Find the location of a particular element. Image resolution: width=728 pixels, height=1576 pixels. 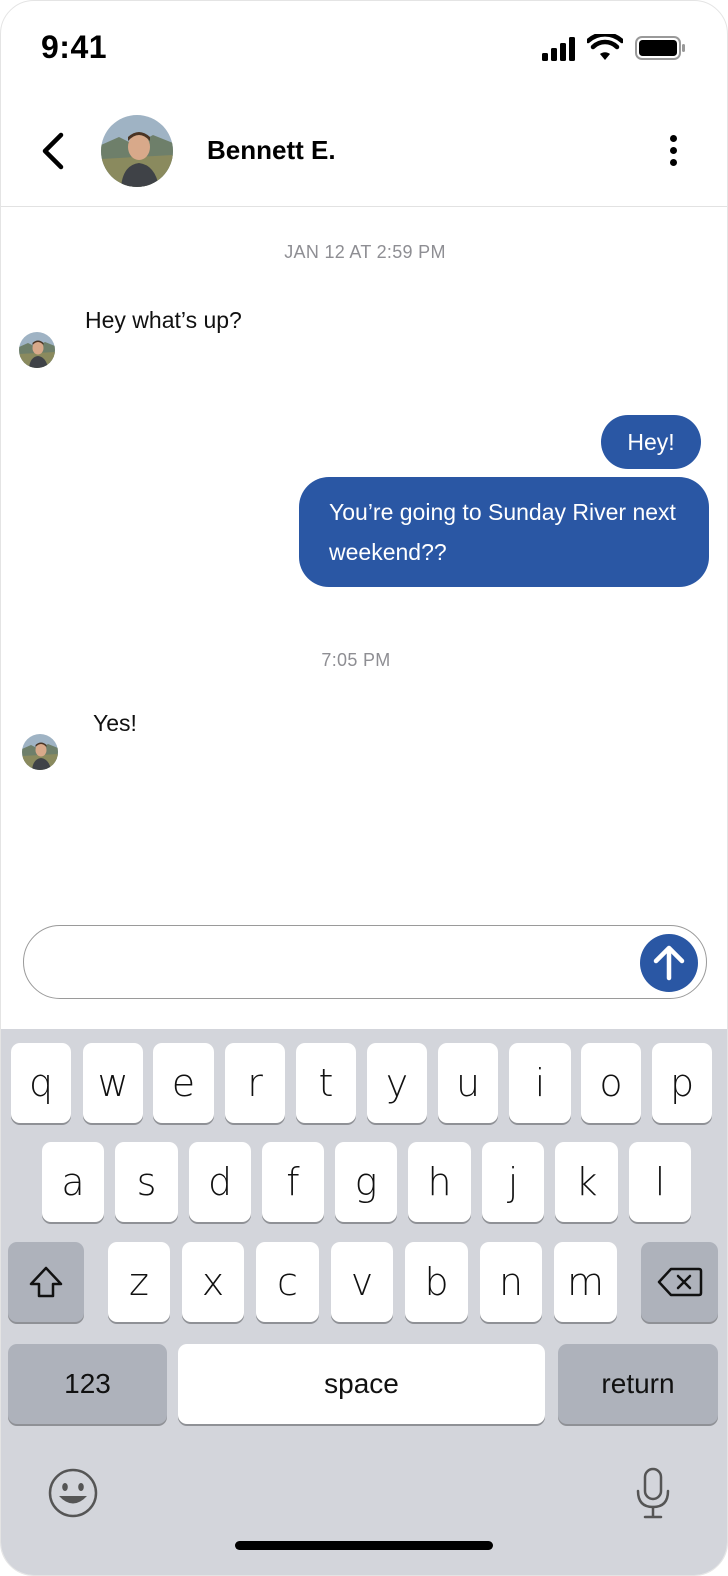

key-g: g is located at coordinates (366, 1182).